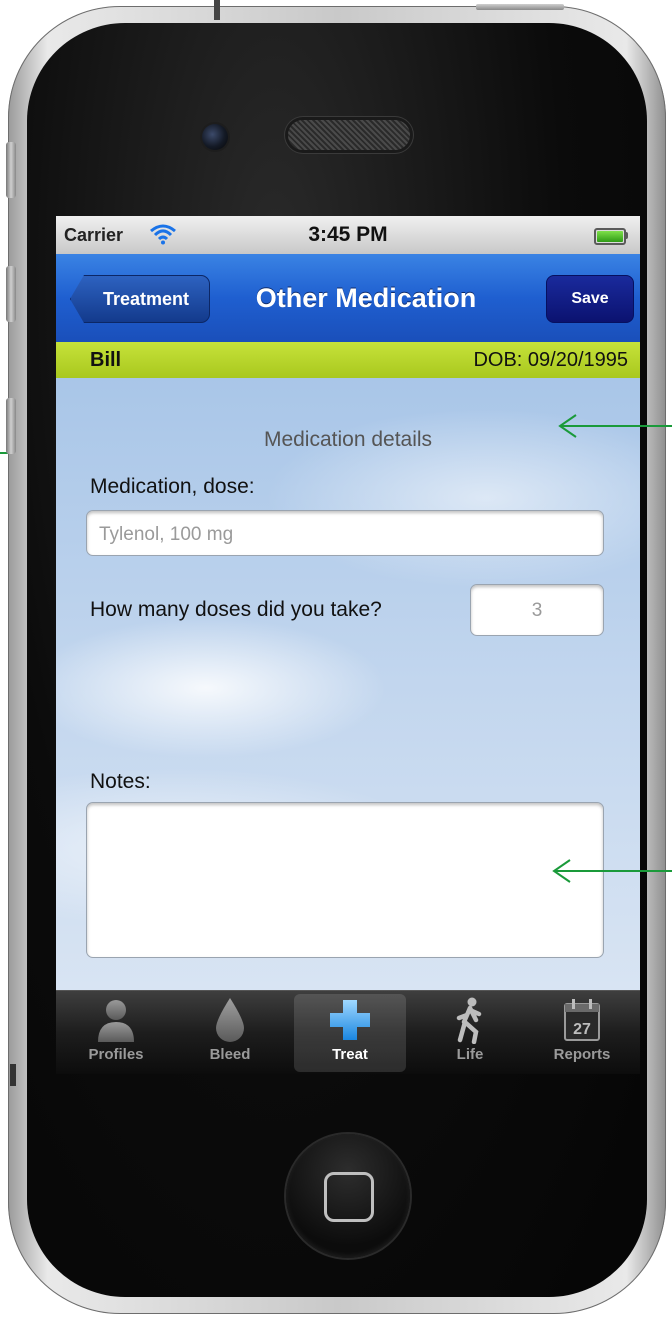 The height and width of the screenshot is (1320, 672). Describe the element at coordinates (146, 298) in the screenshot. I see `back-button-label: Treatment` at that location.